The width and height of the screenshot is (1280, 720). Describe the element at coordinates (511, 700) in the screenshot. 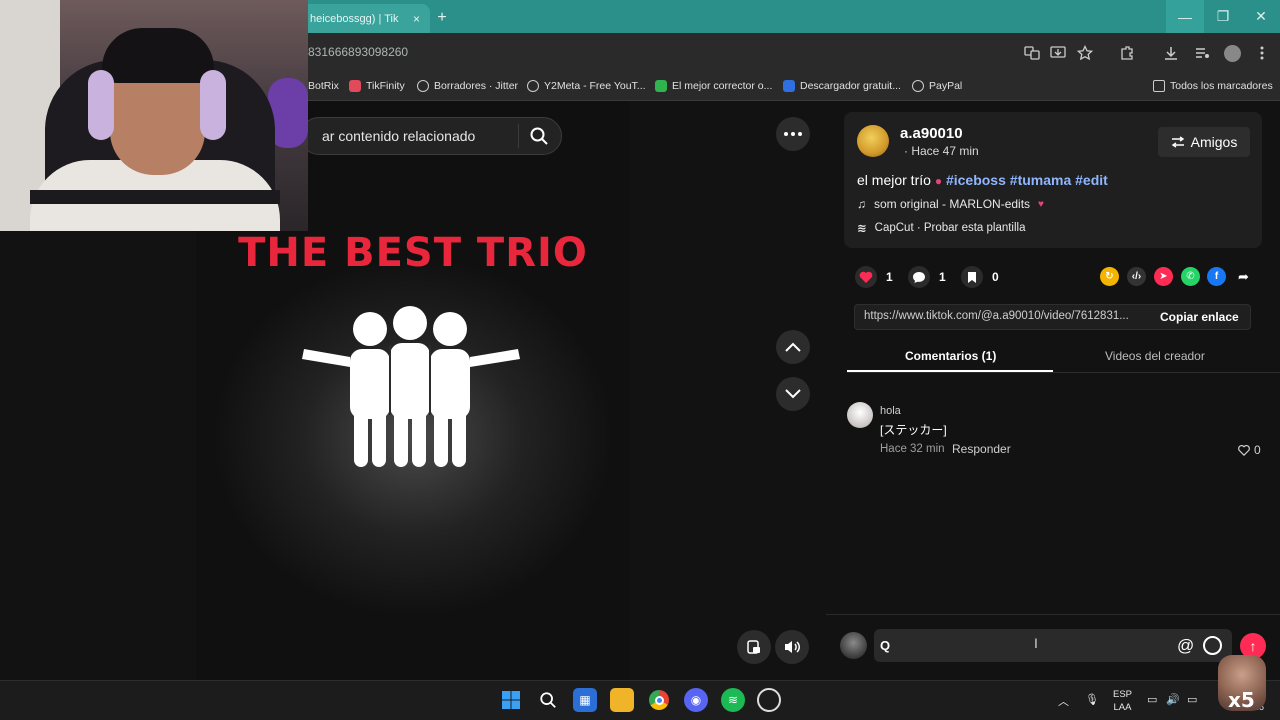

I see `start-icon` at that location.